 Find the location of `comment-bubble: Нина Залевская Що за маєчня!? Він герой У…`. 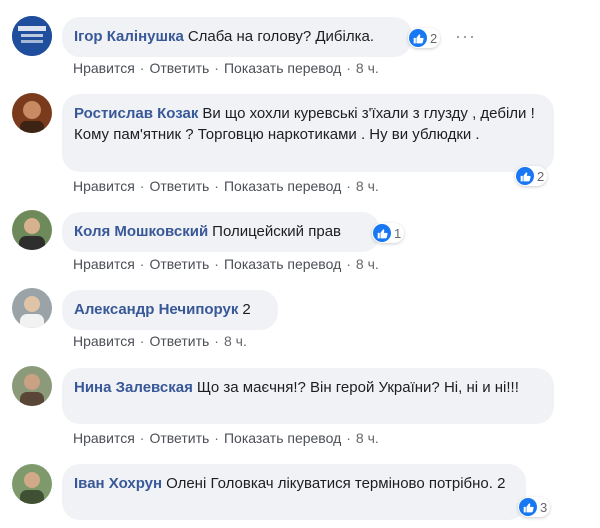

comment-bubble: Нина Залевская Що за маєчня!? Він герой У… is located at coordinates (308, 396).